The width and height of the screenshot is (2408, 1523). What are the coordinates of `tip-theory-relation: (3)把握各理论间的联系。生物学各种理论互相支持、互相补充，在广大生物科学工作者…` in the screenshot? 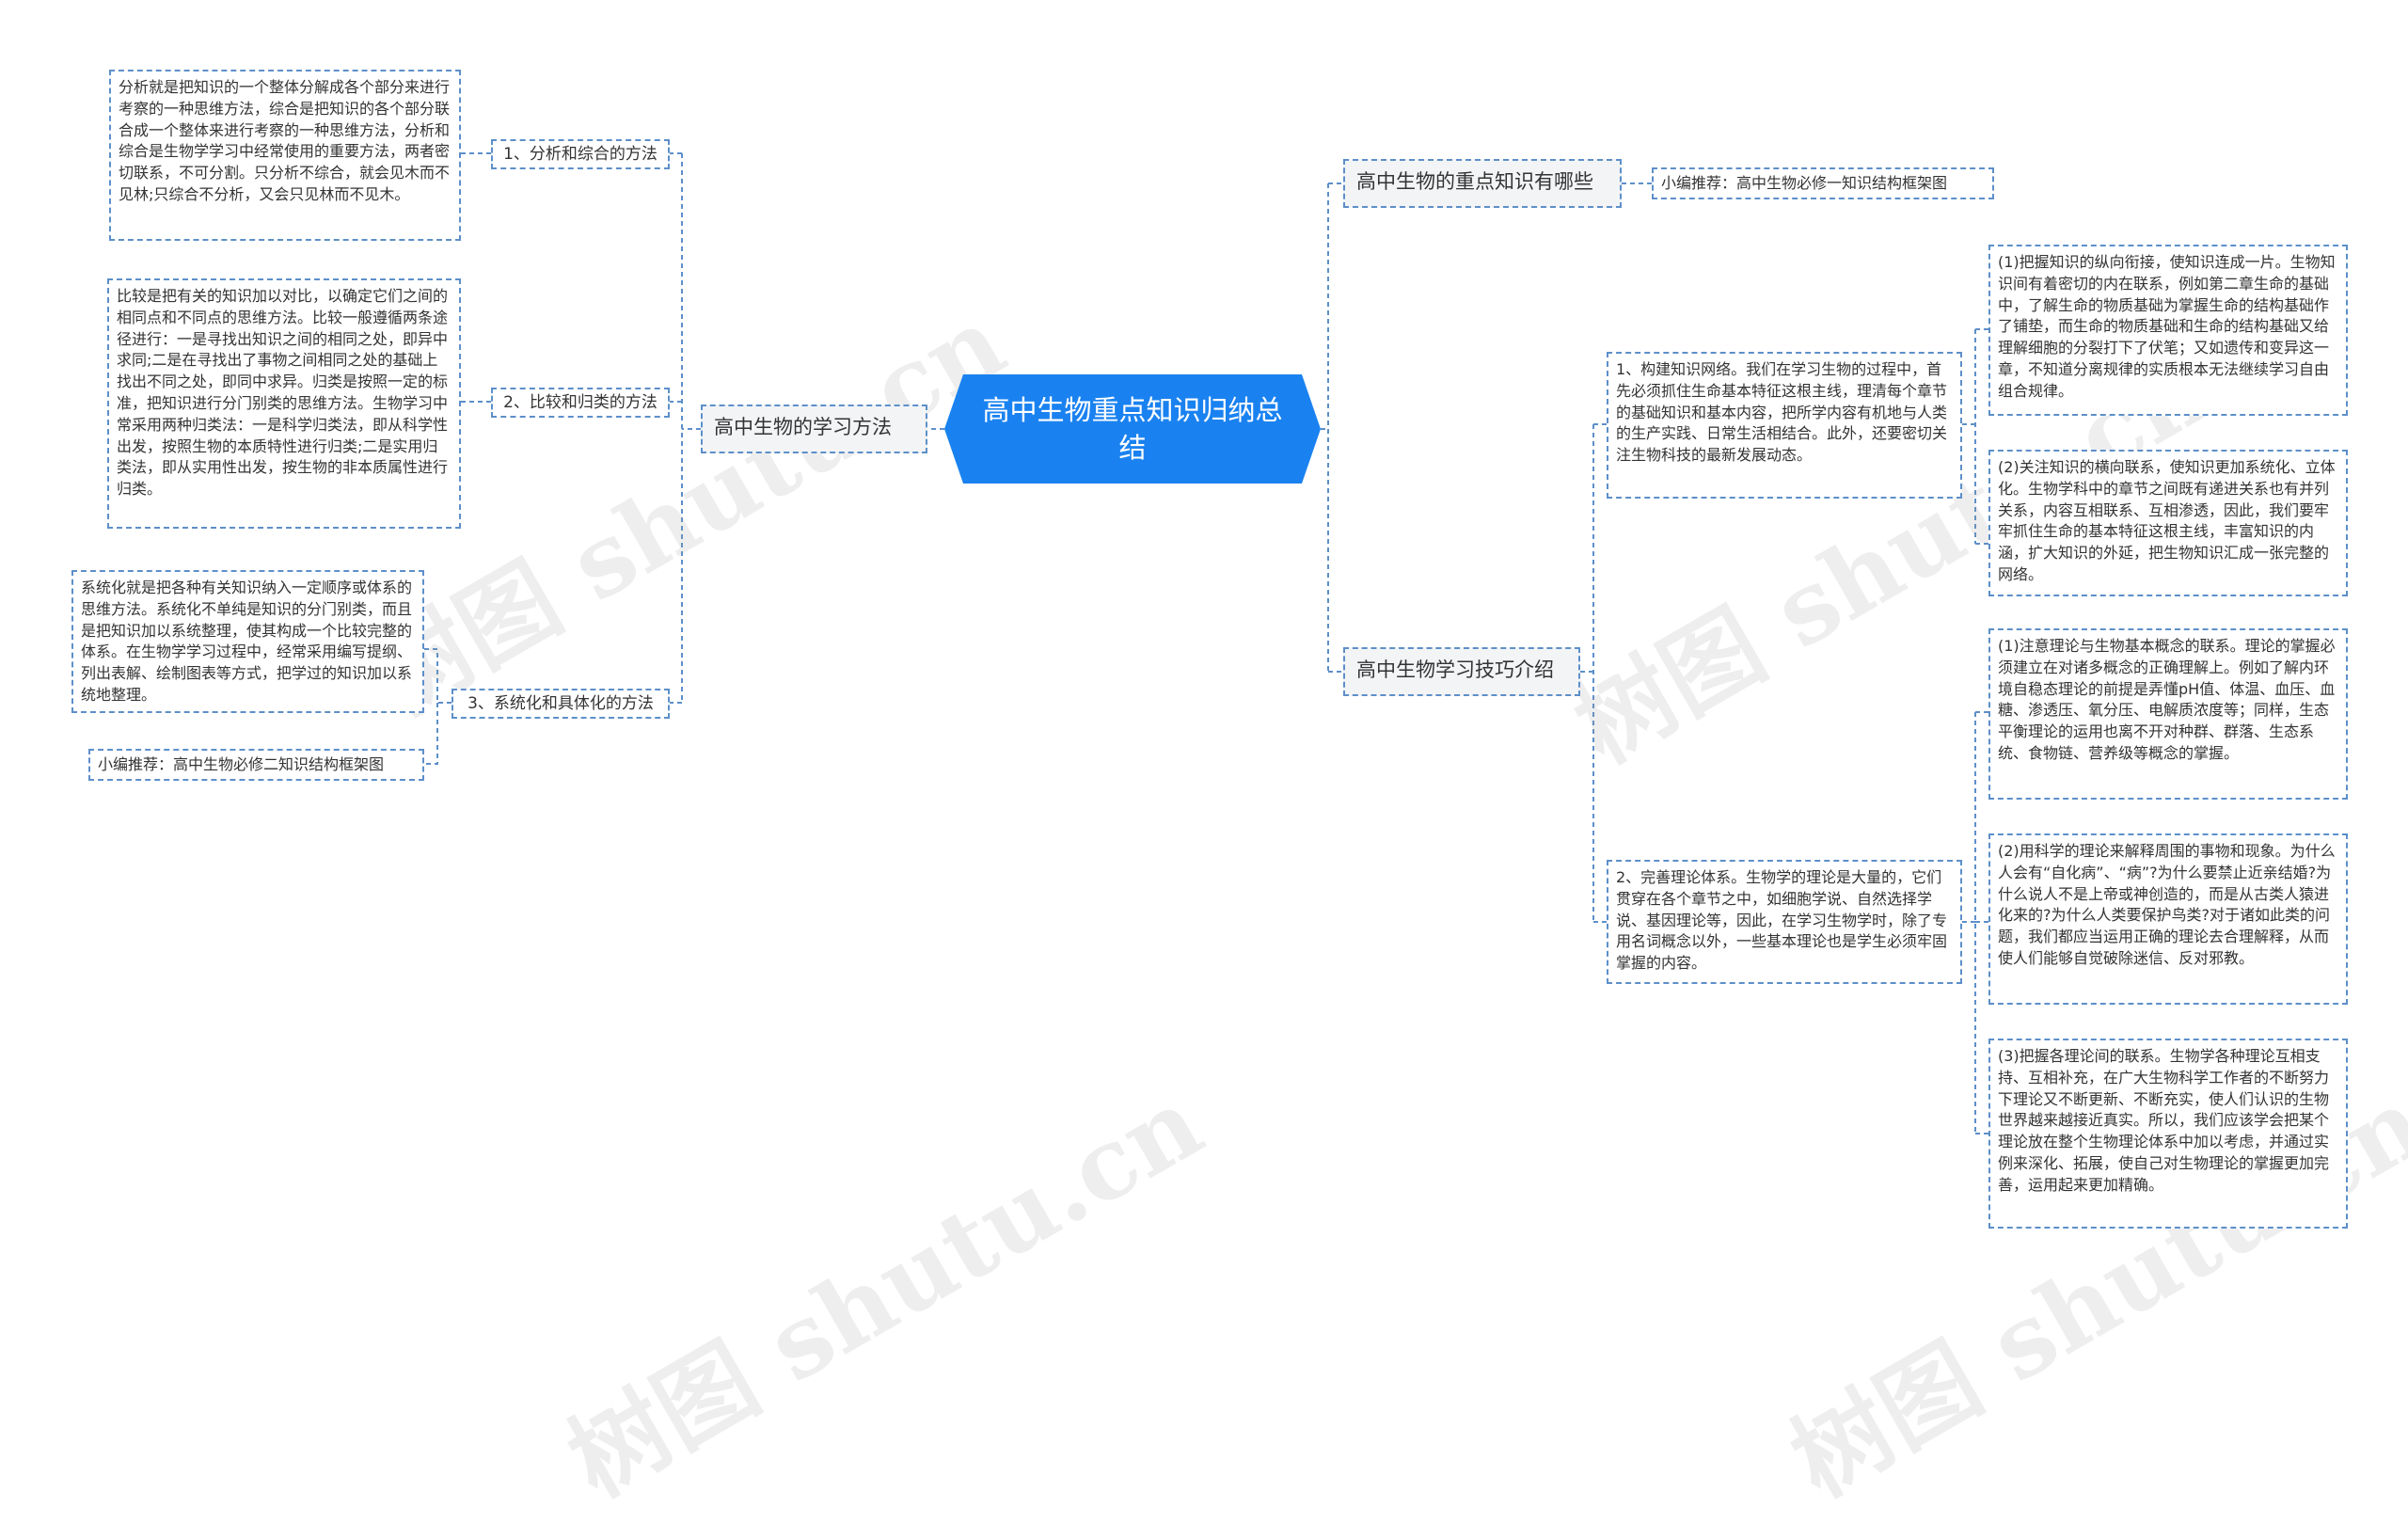 It's located at (2168, 1134).